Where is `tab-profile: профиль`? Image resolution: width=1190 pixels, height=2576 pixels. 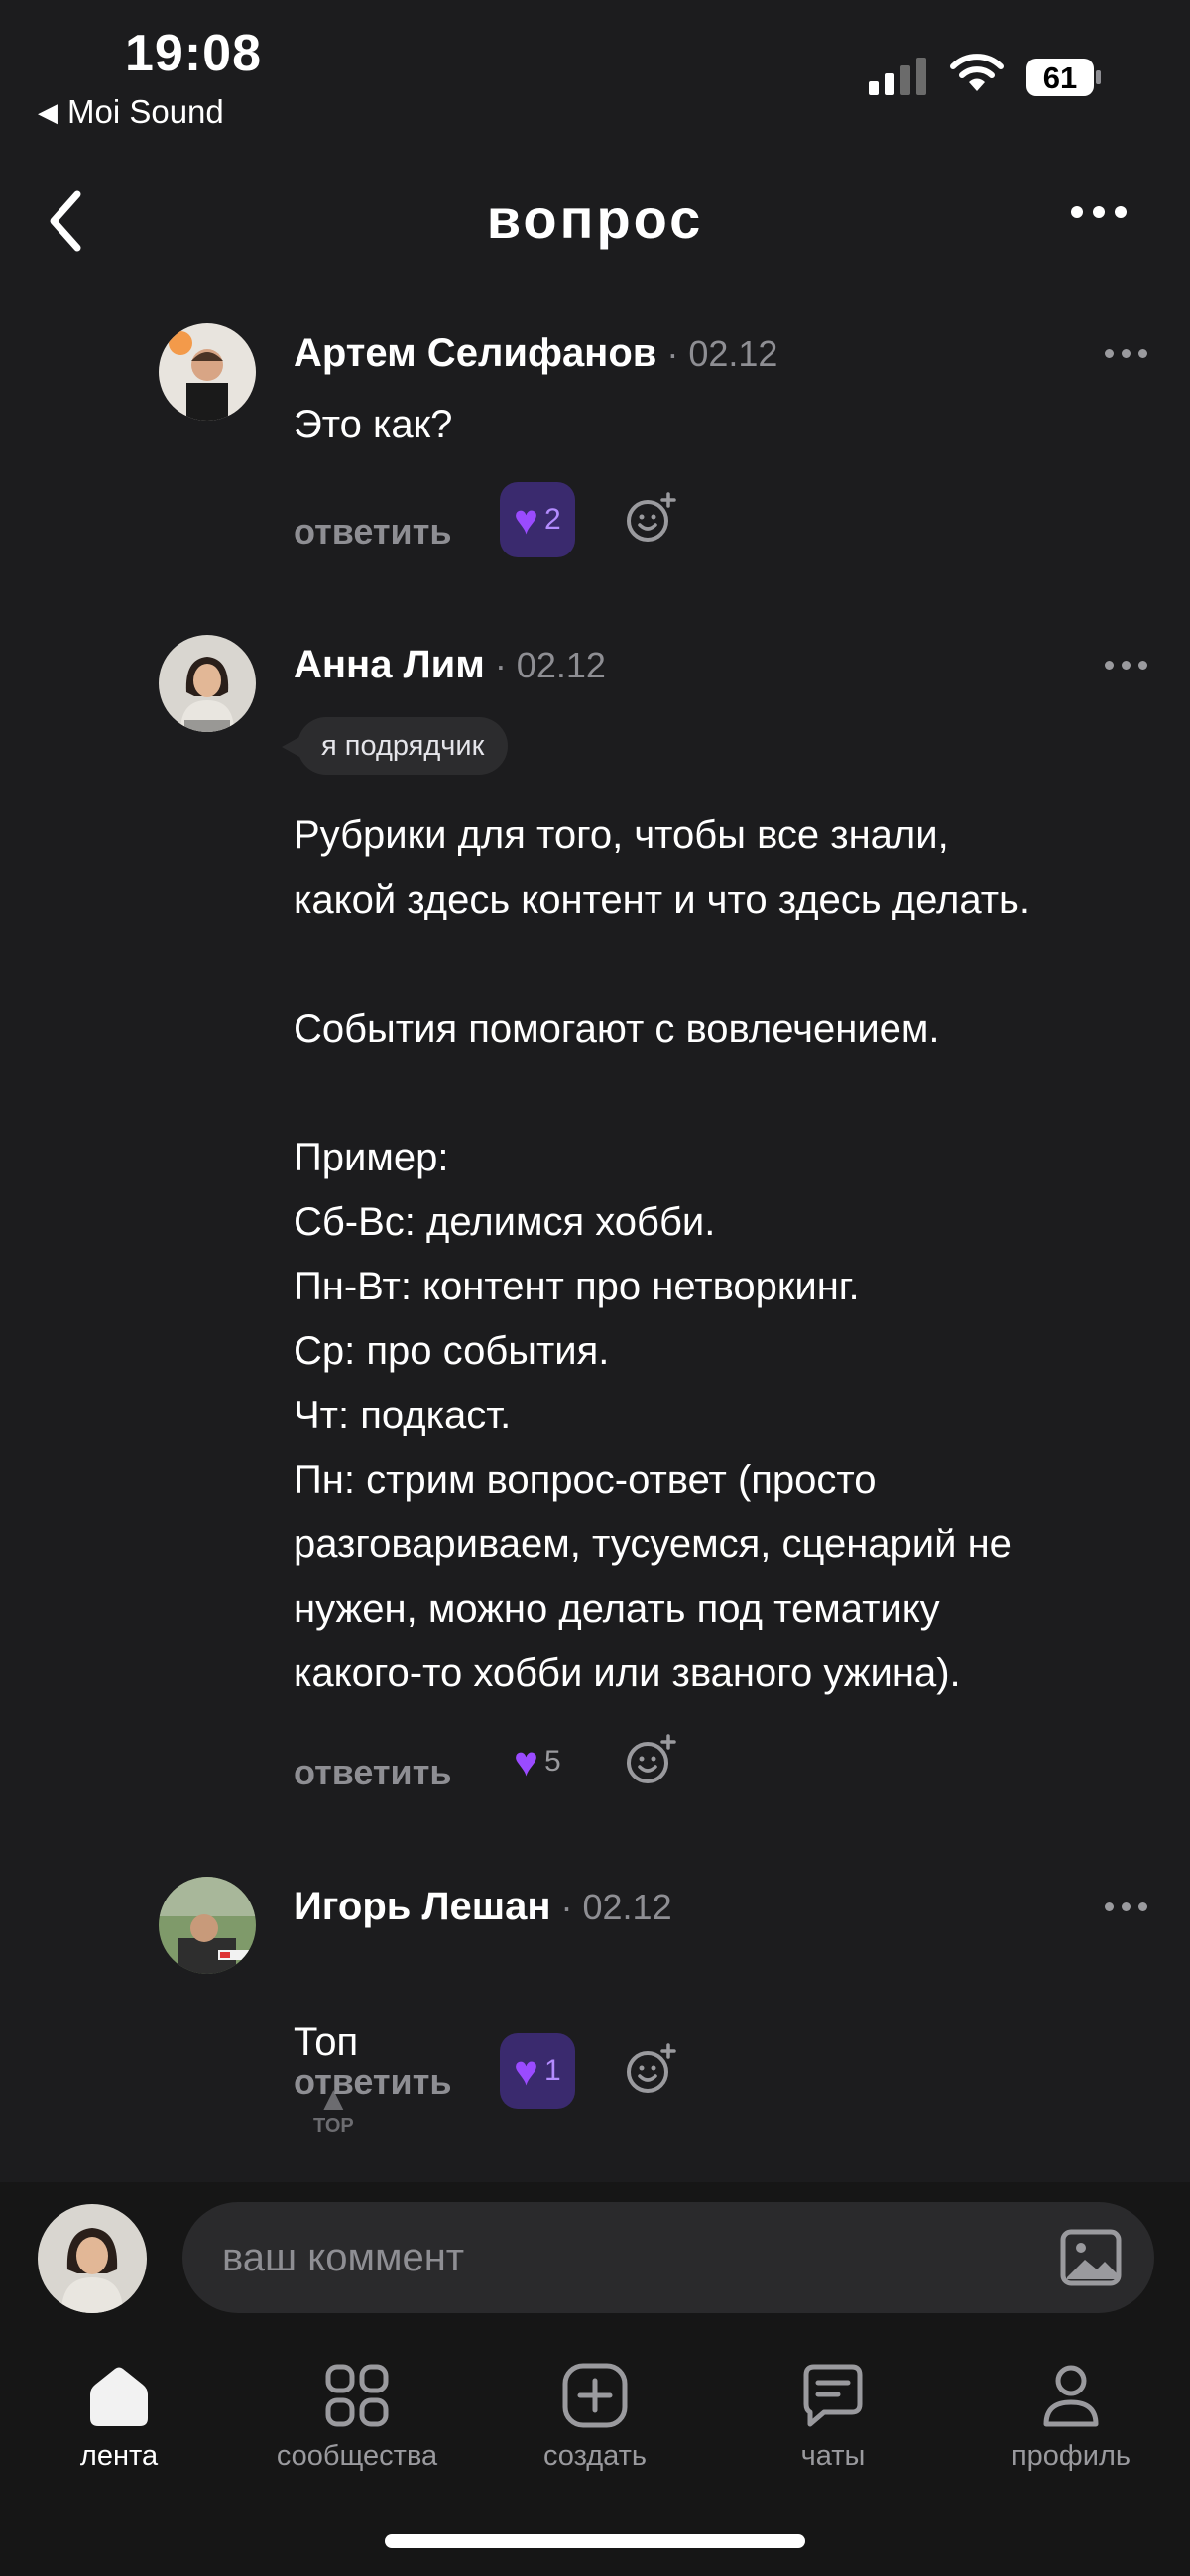
tab-profile: профиль is located at coordinates (1071, 2412).